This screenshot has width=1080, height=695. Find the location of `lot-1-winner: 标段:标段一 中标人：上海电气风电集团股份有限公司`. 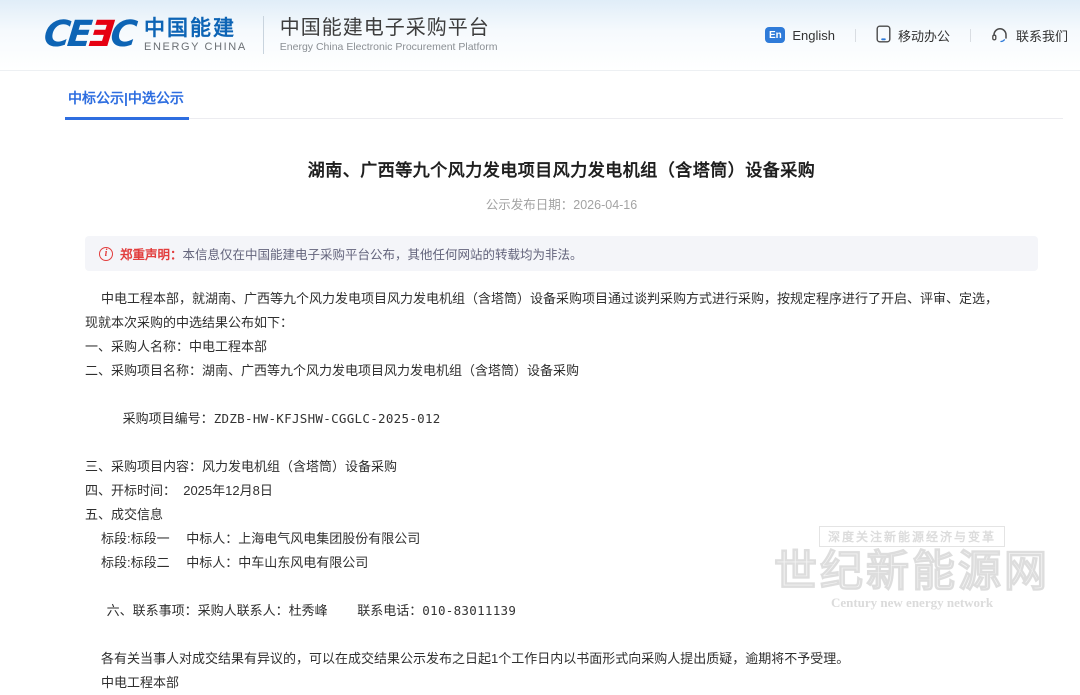

lot-1-winner: 标段:标段一 中标人：上海电气风电集团股份有限公司 is located at coordinates (261, 538).